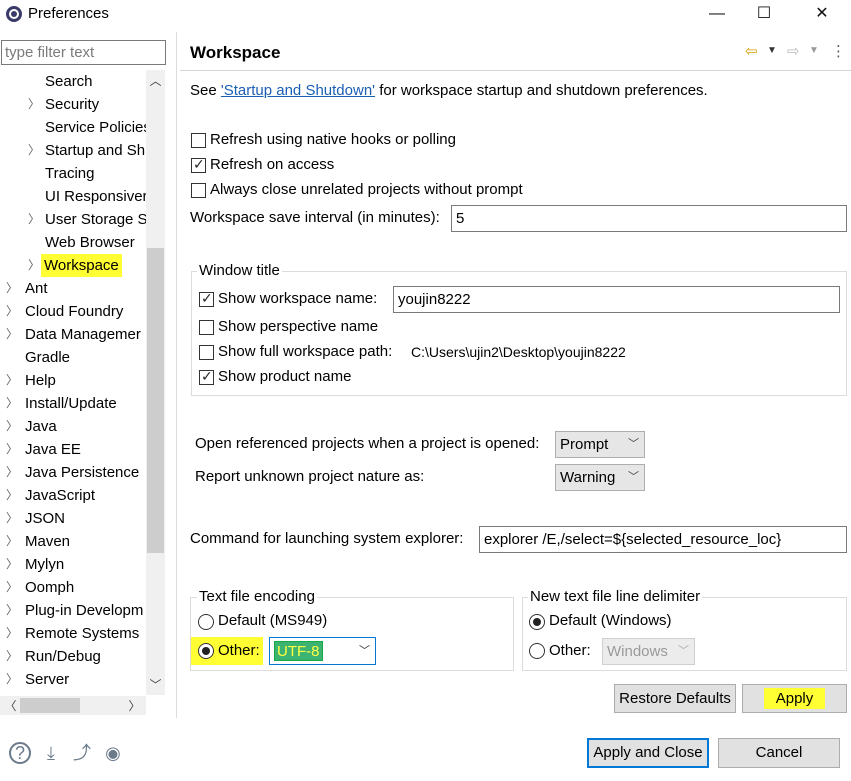 The height and width of the screenshot is (781, 851). I want to click on delimiter-default-radio, so click(537, 622).